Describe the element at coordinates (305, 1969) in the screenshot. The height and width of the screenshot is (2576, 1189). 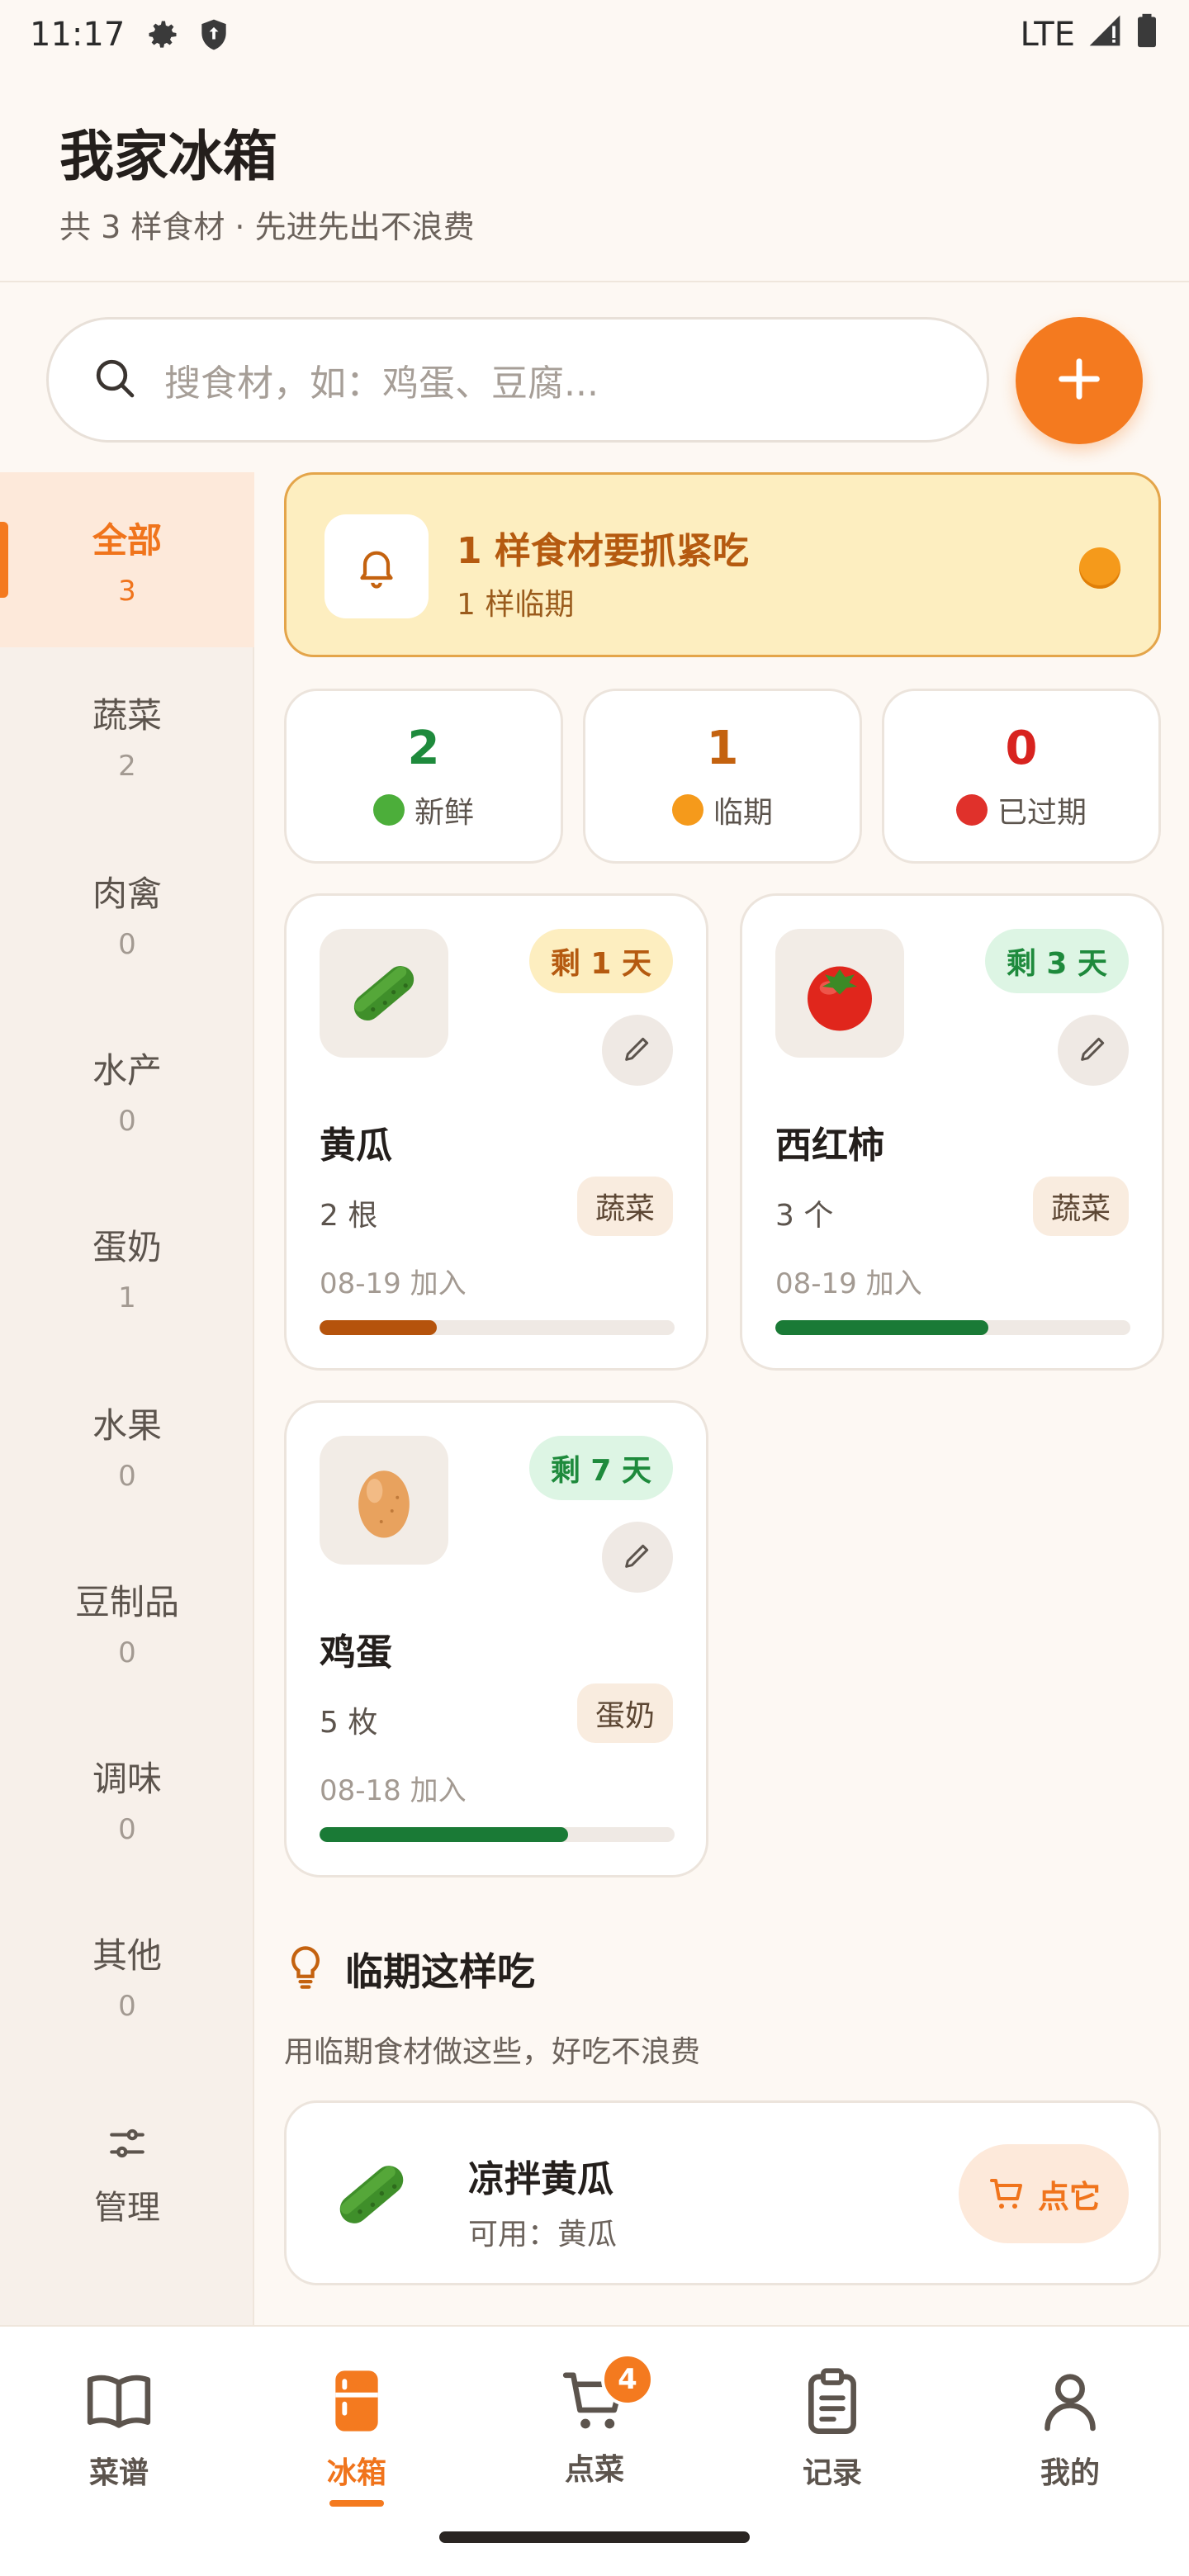
I see `lightbulb-icon` at that location.